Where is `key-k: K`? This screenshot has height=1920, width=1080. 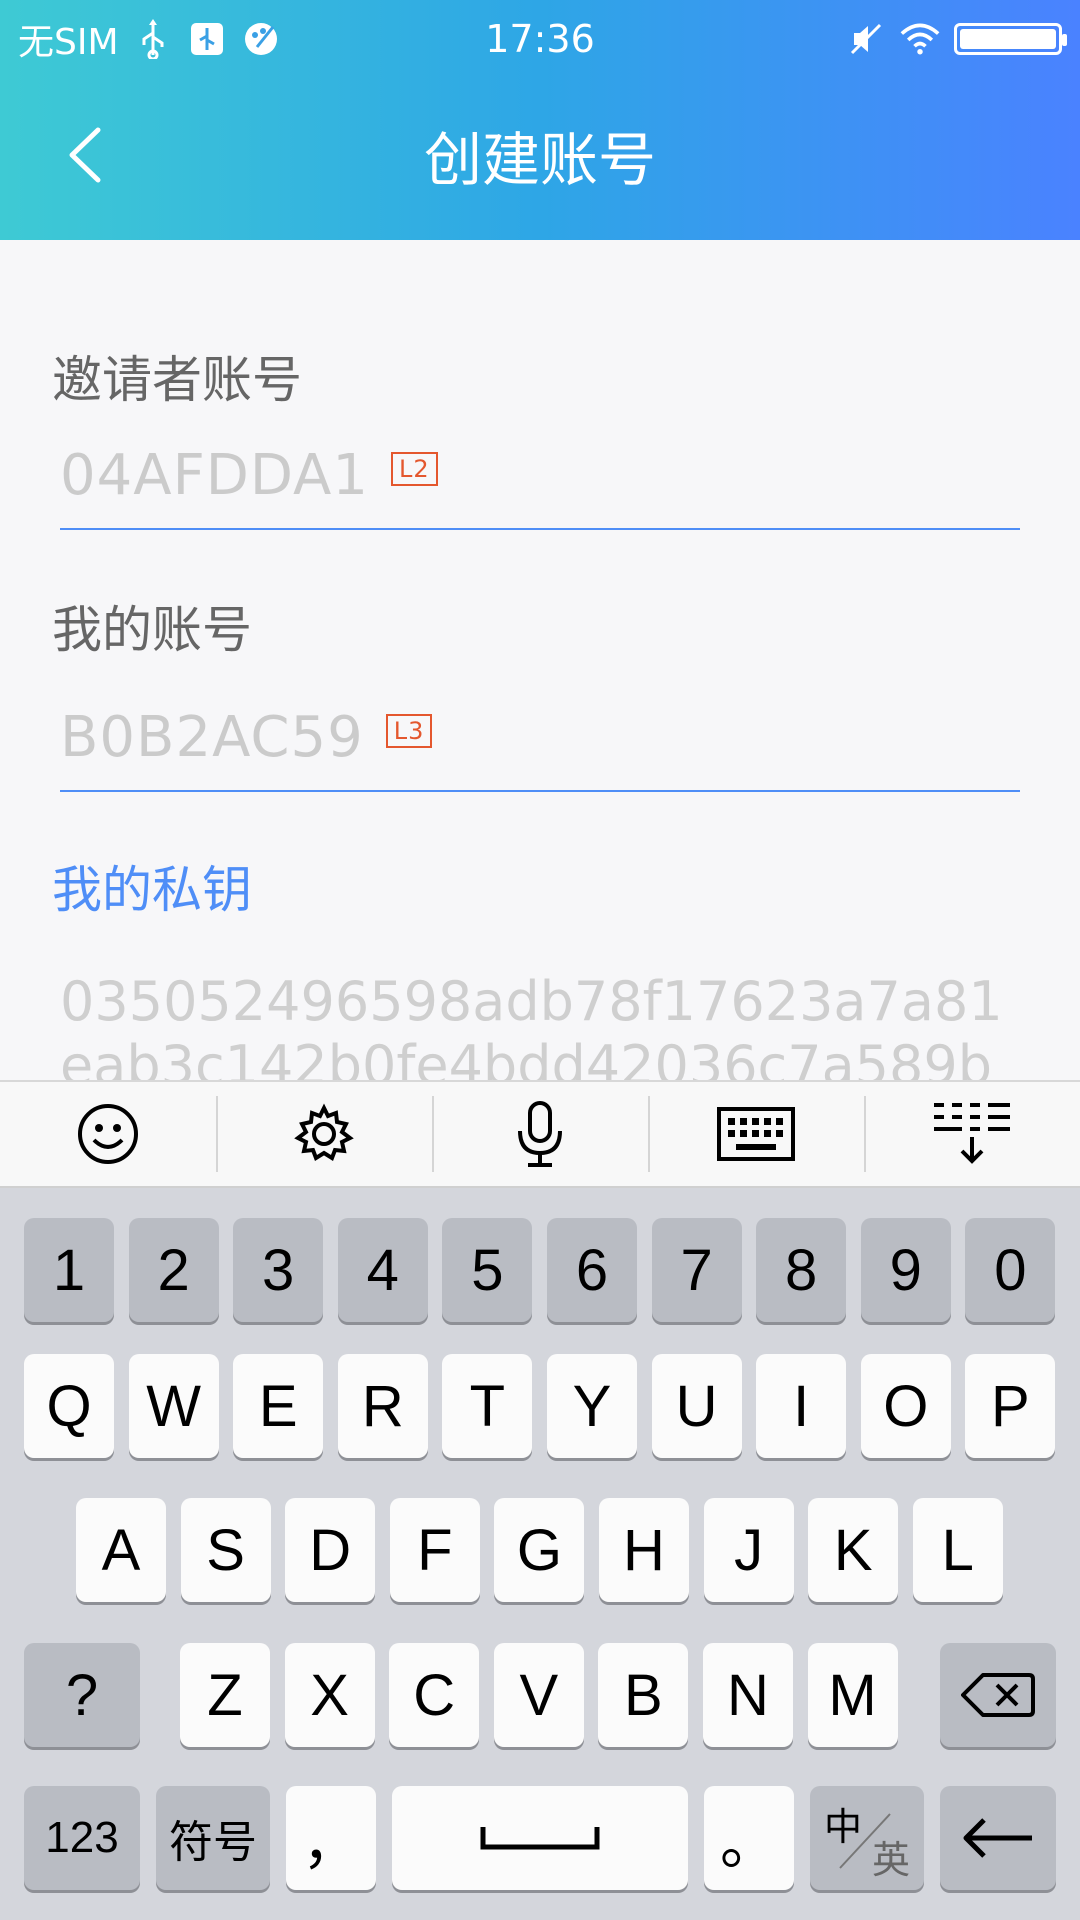
key-k: K is located at coordinates (853, 1550).